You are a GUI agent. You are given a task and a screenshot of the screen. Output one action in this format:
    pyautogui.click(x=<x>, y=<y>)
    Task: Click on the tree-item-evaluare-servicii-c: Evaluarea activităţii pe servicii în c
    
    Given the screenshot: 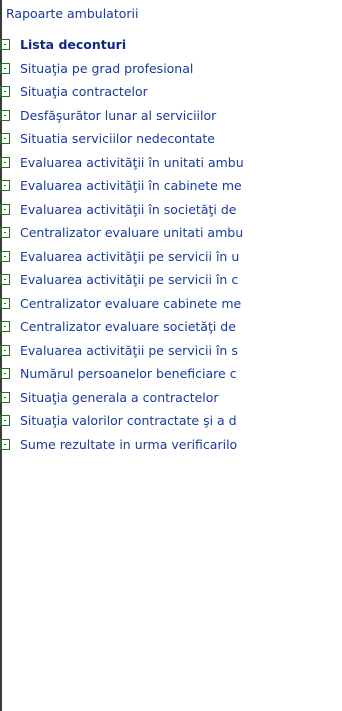 What is the action you would take?
    pyautogui.click(x=171, y=279)
    